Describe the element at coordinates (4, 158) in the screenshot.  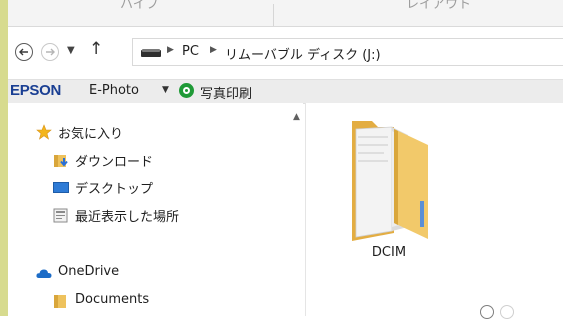
I see `window-left-accent-bar` at that location.